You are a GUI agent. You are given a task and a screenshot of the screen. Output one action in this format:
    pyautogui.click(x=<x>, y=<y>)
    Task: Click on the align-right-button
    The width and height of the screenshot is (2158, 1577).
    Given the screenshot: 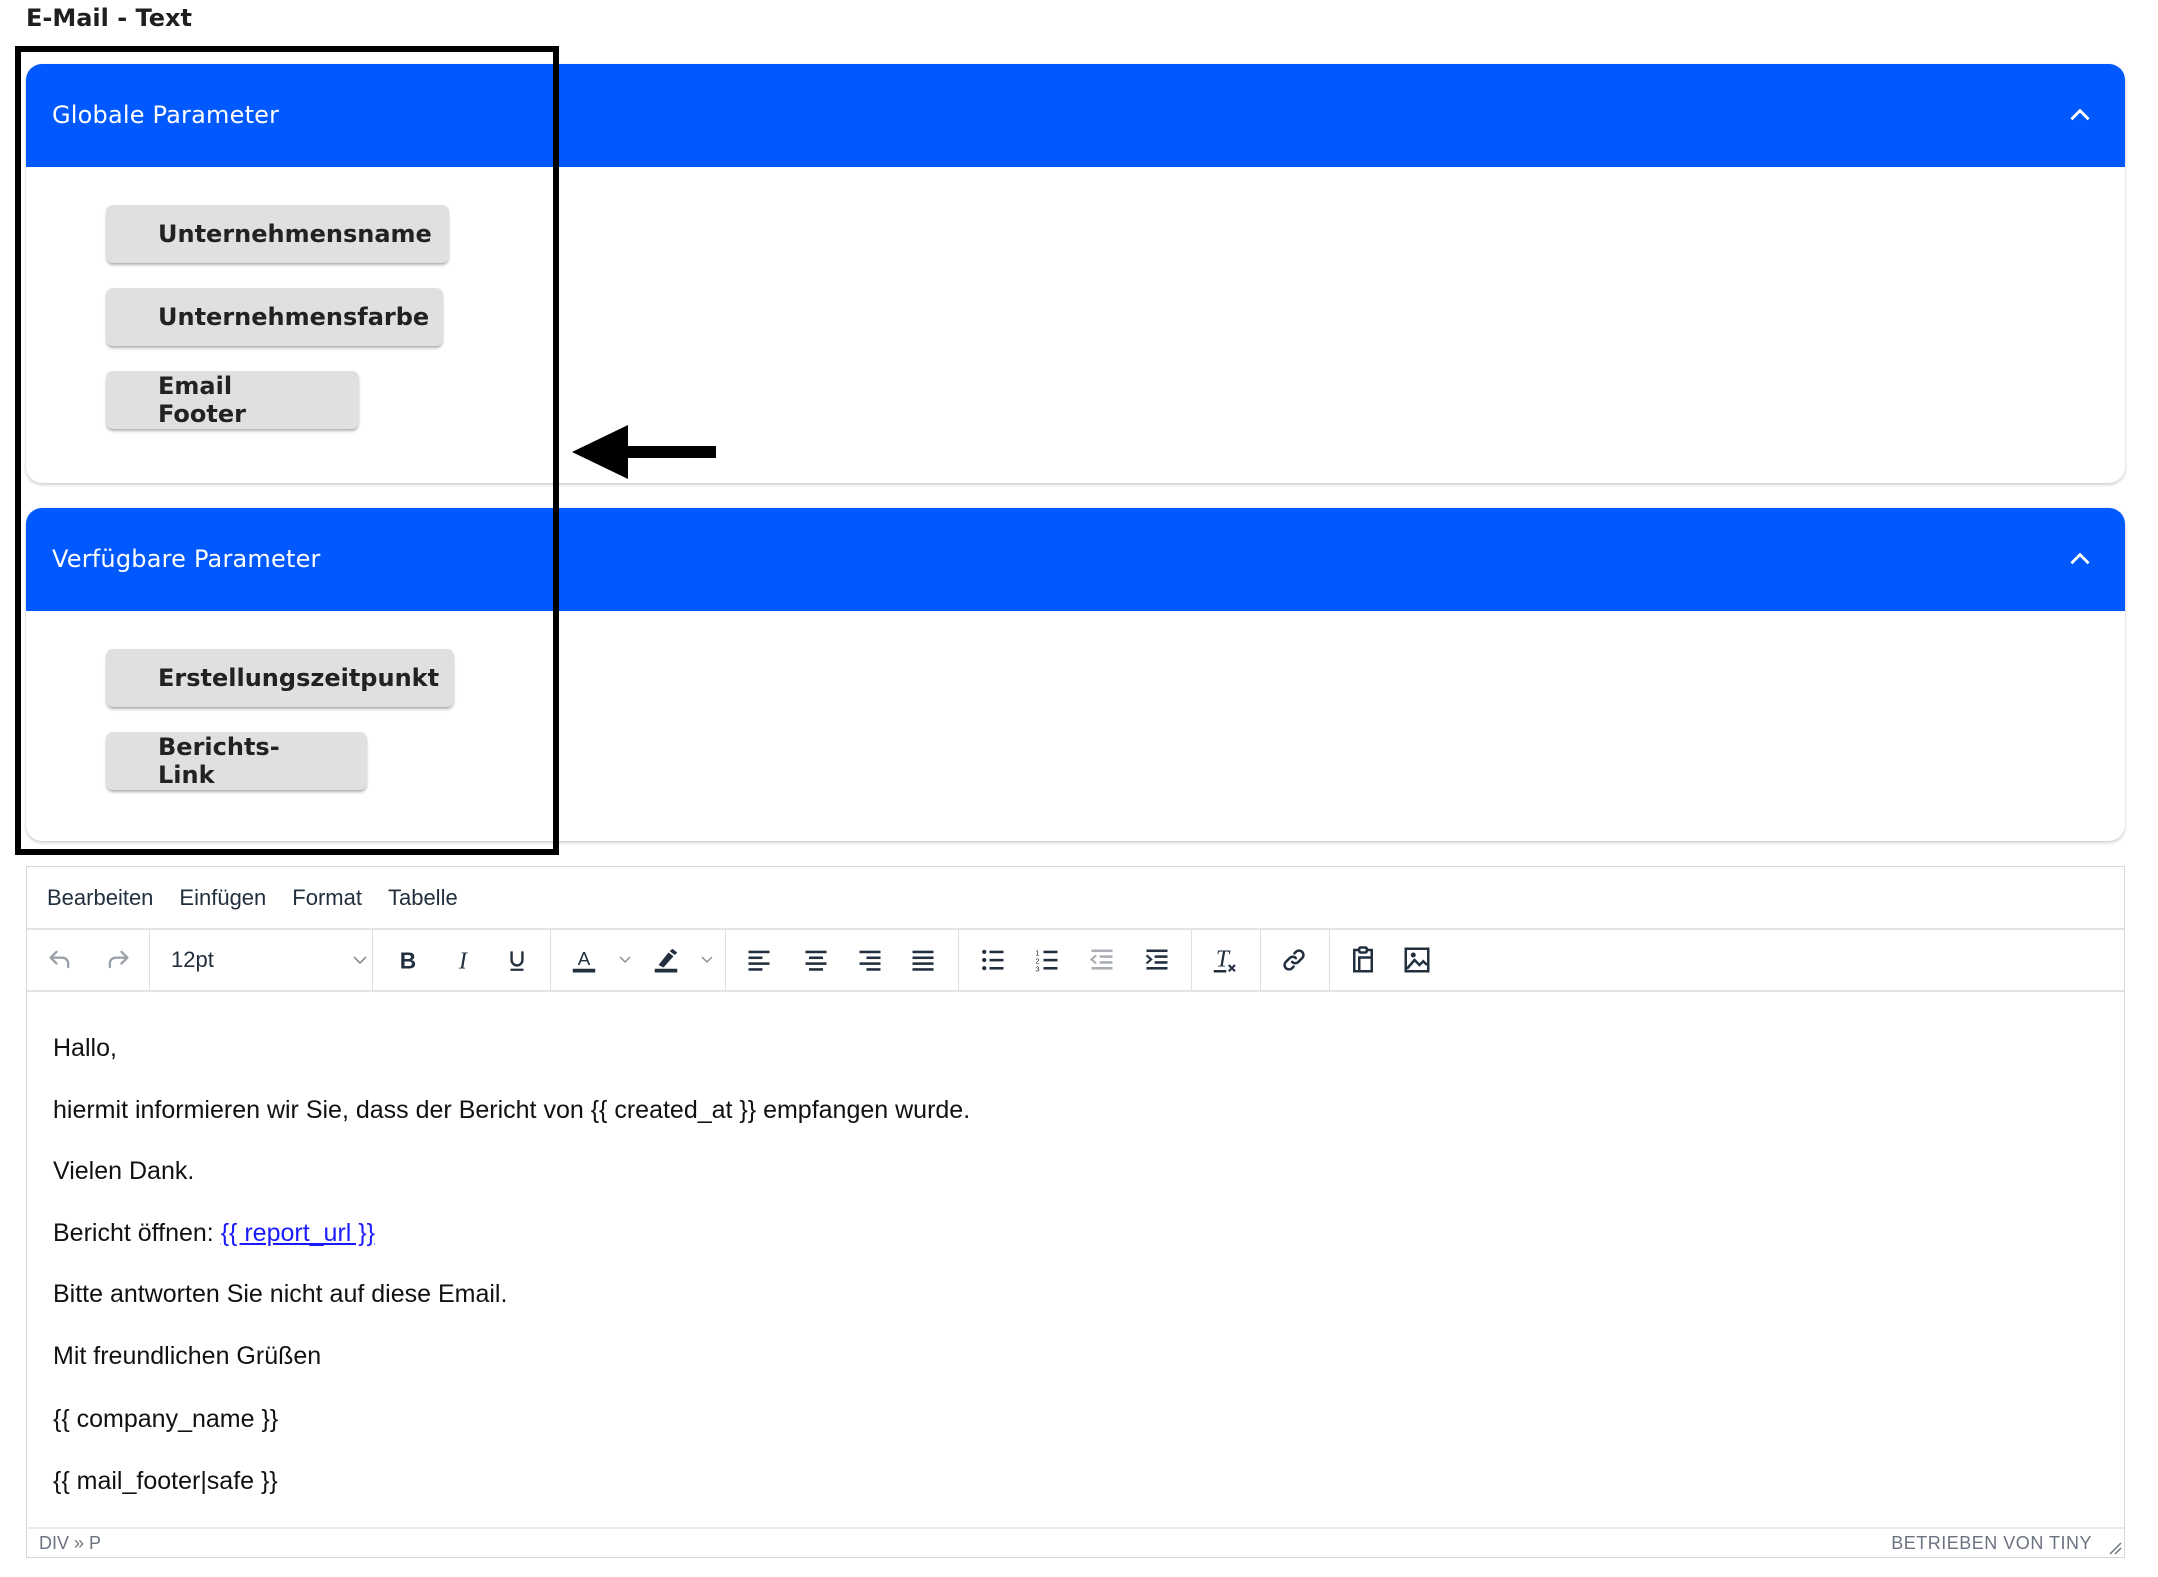 What is the action you would take?
    pyautogui.click(x=870, y=960)
    